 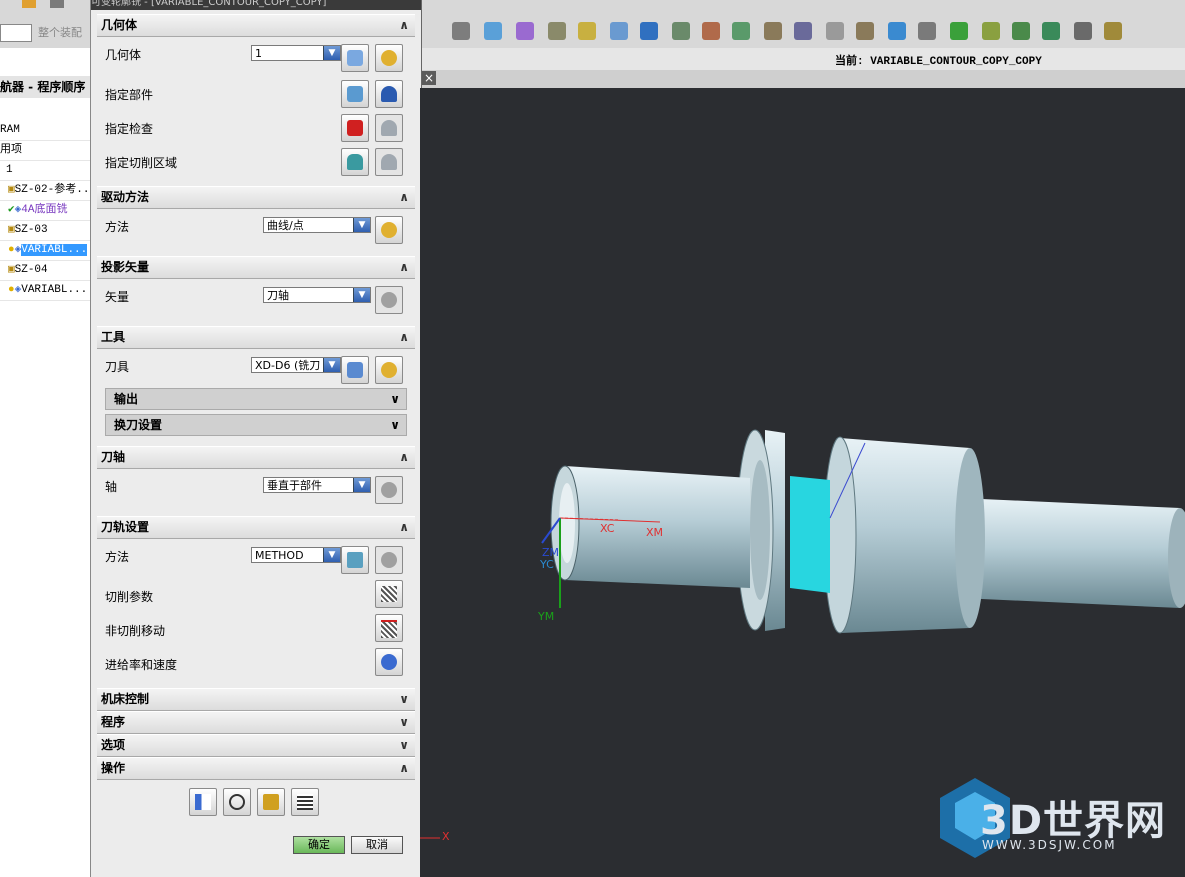 I want to click on noncut-moves-button, so click(x=389, y=628).